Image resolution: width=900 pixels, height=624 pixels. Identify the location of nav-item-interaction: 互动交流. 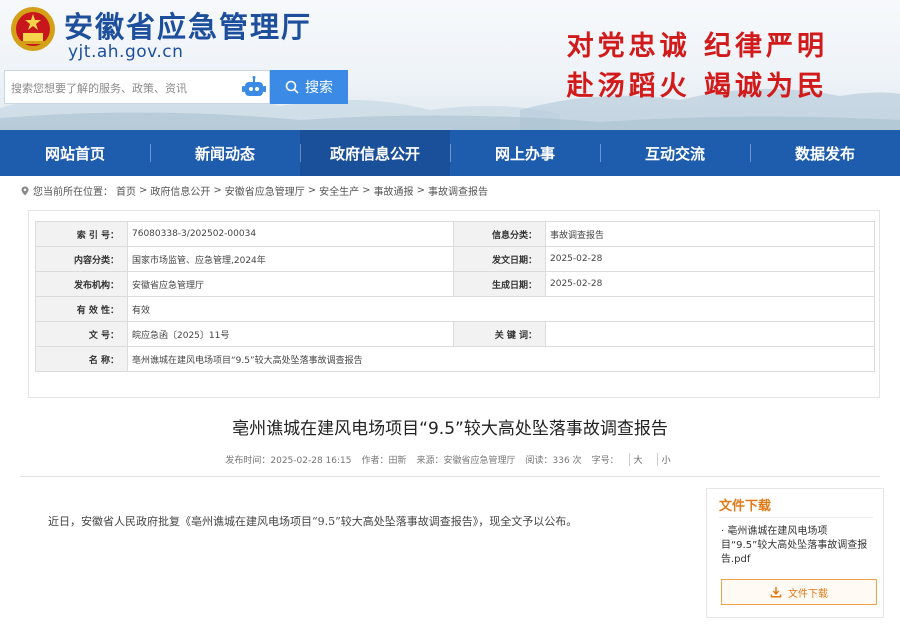
(675, 153).